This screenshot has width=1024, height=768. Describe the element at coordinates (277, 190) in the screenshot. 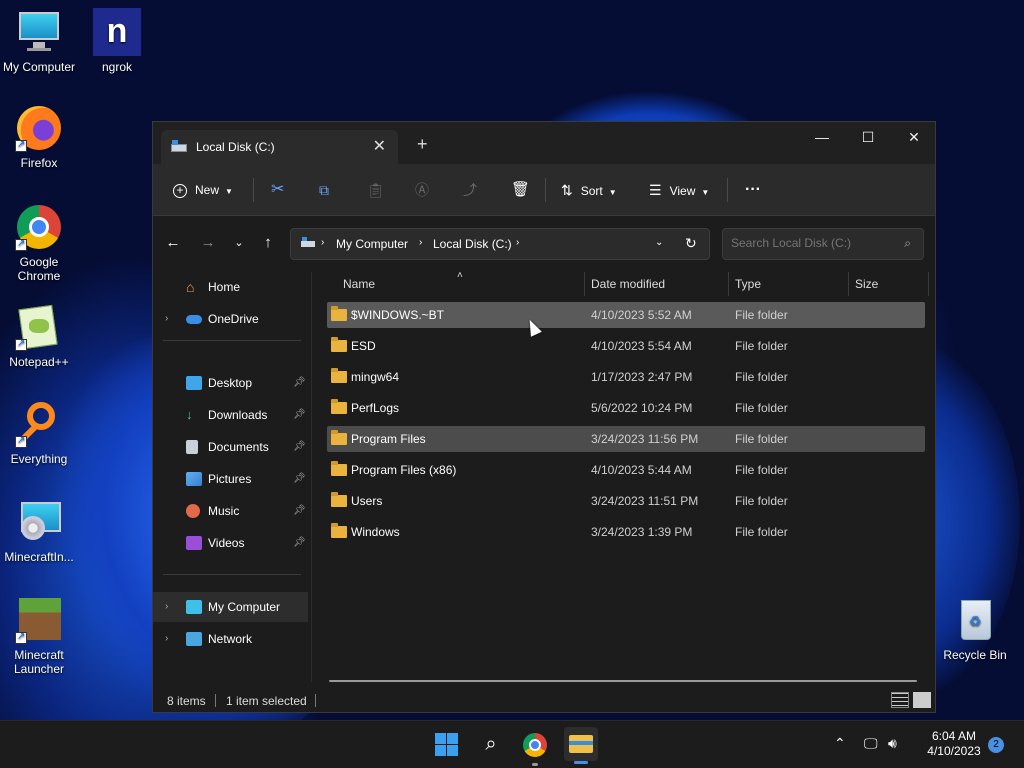

I see `cut-icon: ✂` at that location.